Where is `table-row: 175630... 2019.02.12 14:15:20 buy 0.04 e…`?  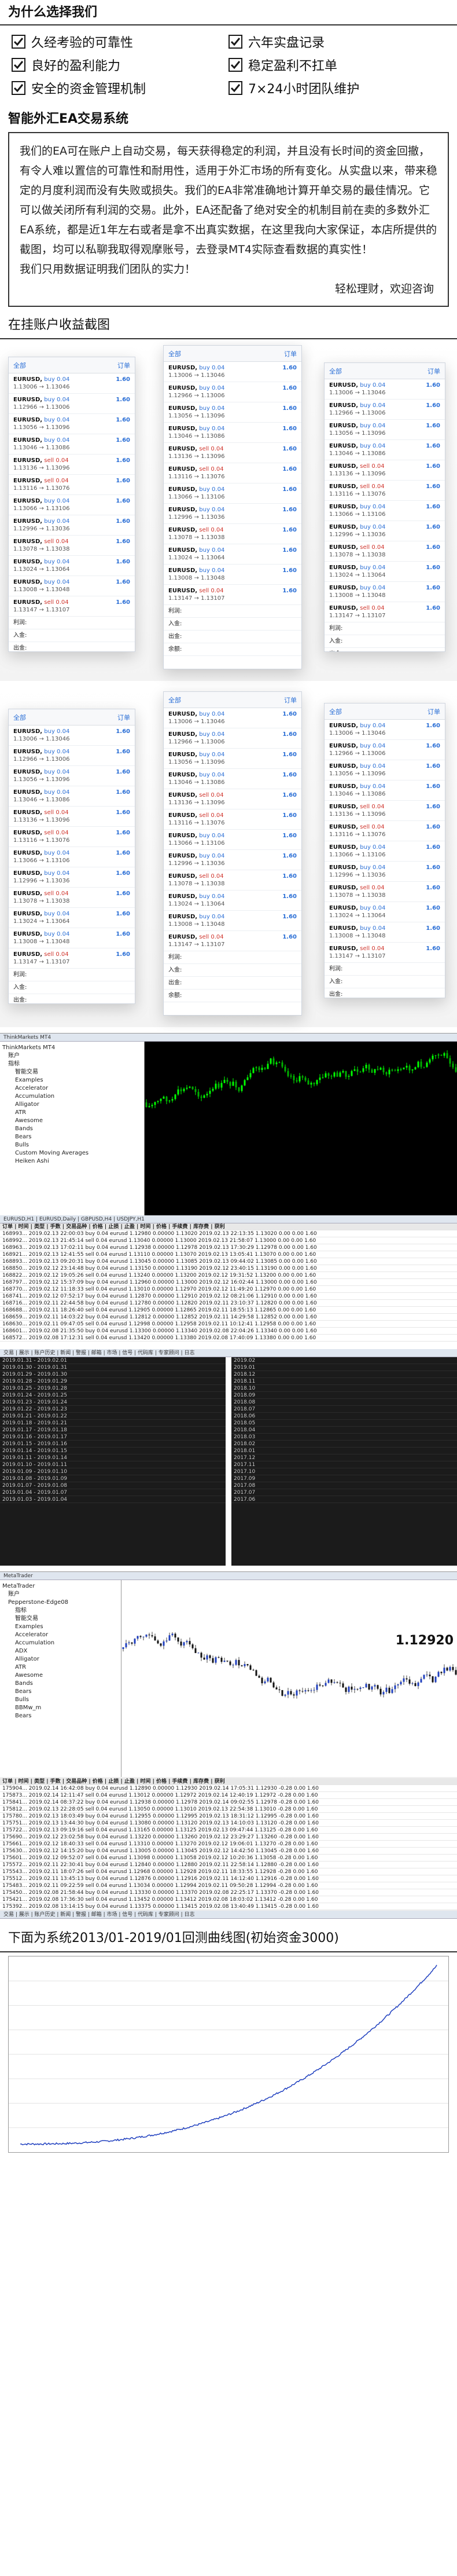 table-row: 175630... 2019.02.12 14:15:20 buy 0.04 e… is located at coordinates (228, 1851).